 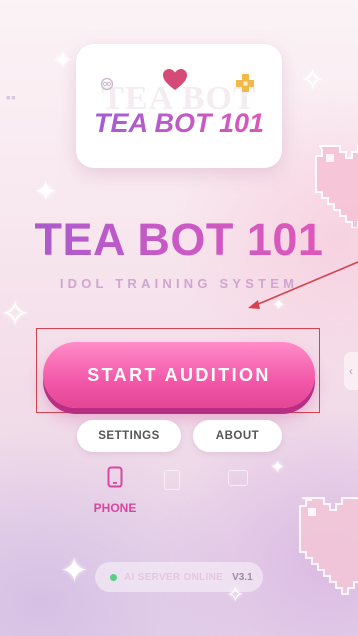 What do you see at coordinates (179, 106) in the screenshot?
I see `logo-card: TEA BOT TEA BOT 101` at bounding box center [179, 106].